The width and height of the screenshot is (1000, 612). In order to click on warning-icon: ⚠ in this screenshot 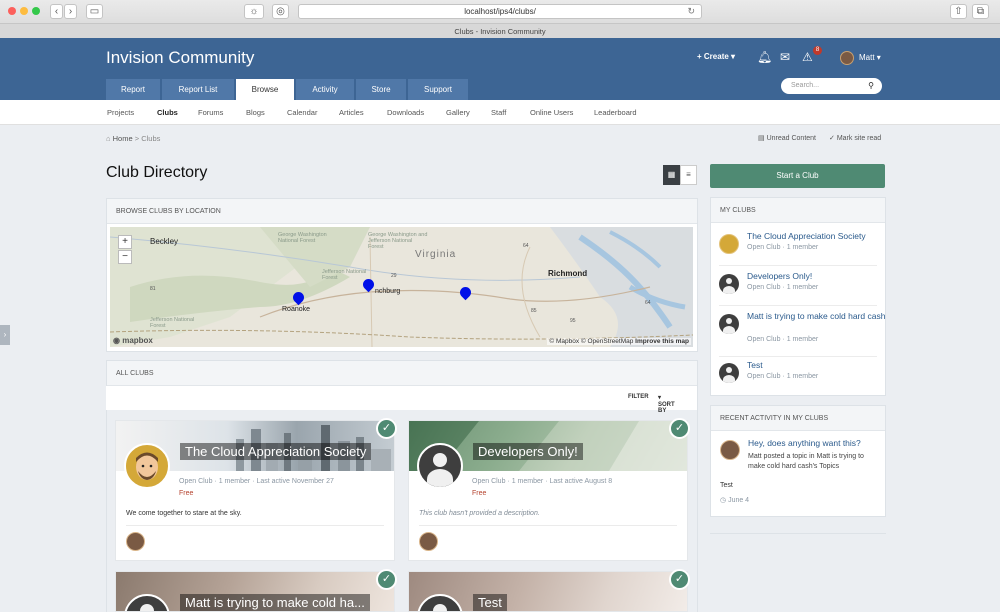, I will do `click(807, 57)`.